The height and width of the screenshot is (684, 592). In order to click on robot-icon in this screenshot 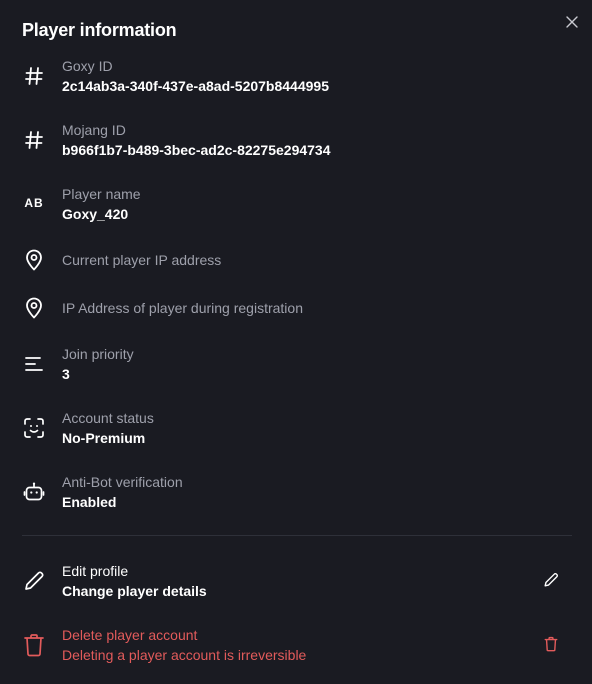, I will do `click(34, 492)`.